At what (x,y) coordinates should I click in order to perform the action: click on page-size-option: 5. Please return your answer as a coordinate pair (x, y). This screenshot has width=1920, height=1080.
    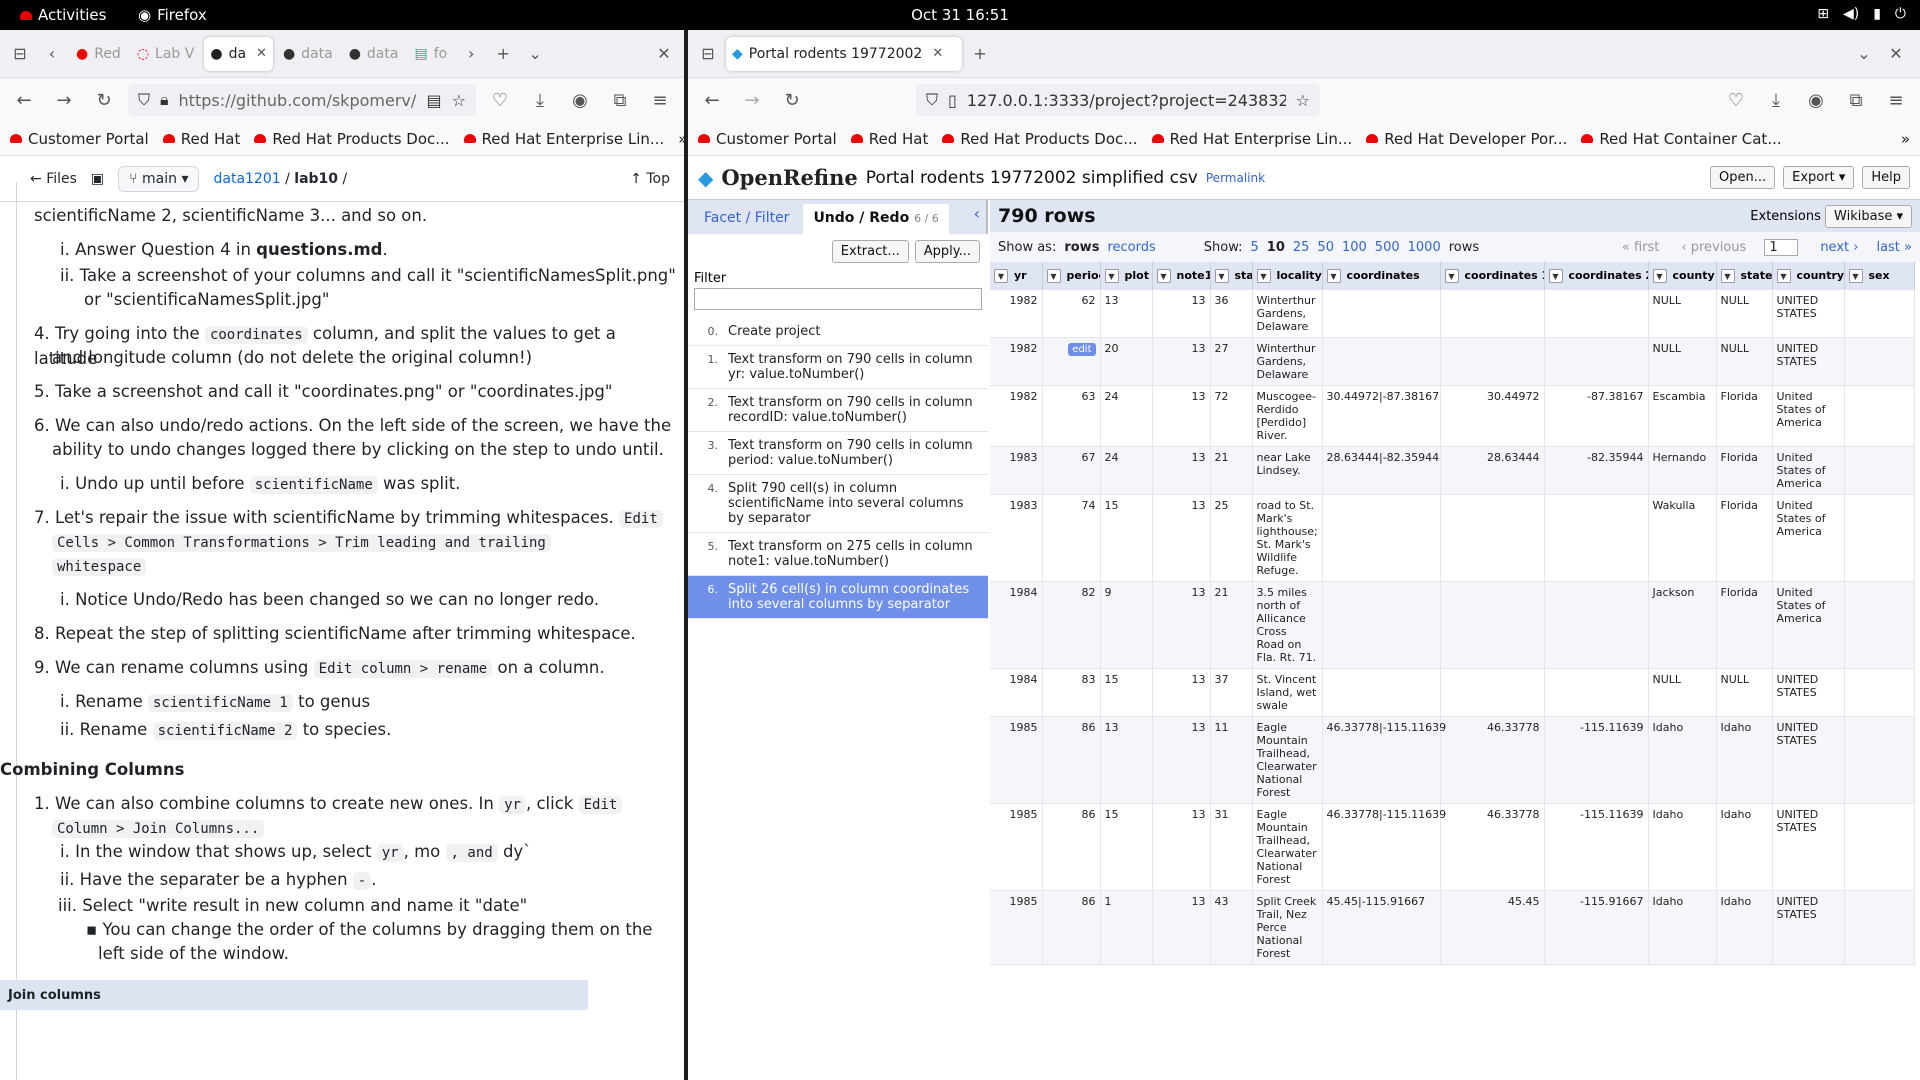
    Looking at the image, I should click on (1255, 247).